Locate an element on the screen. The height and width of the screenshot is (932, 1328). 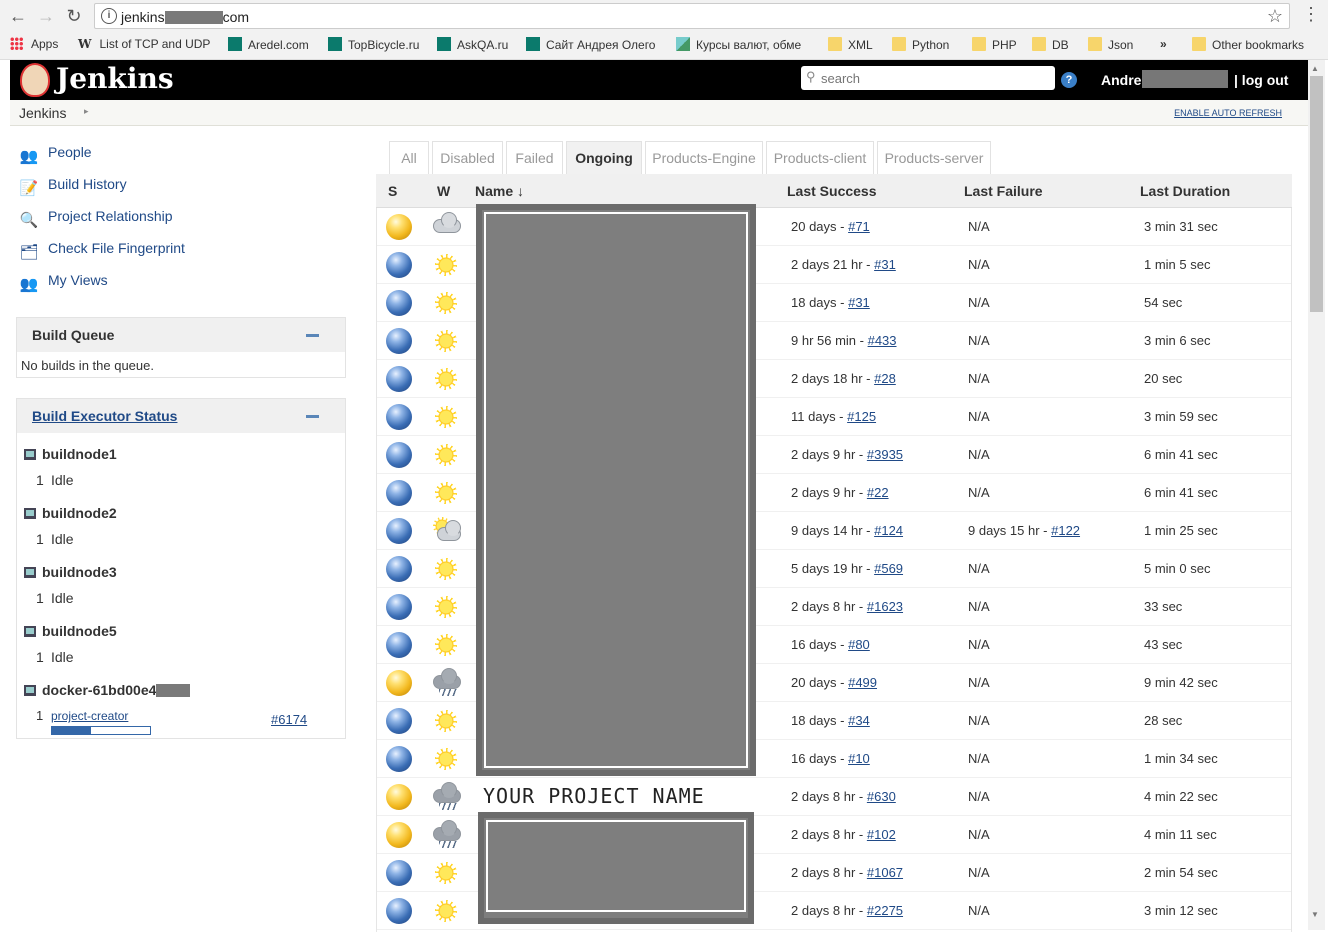
last-success-build-link: #569 is located at coordinates (888, 568).